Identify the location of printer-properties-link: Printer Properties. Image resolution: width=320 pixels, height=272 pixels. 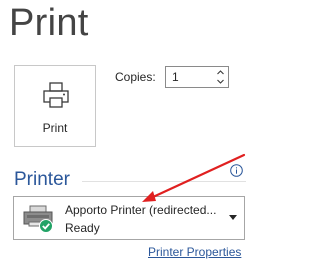
(194, 252).